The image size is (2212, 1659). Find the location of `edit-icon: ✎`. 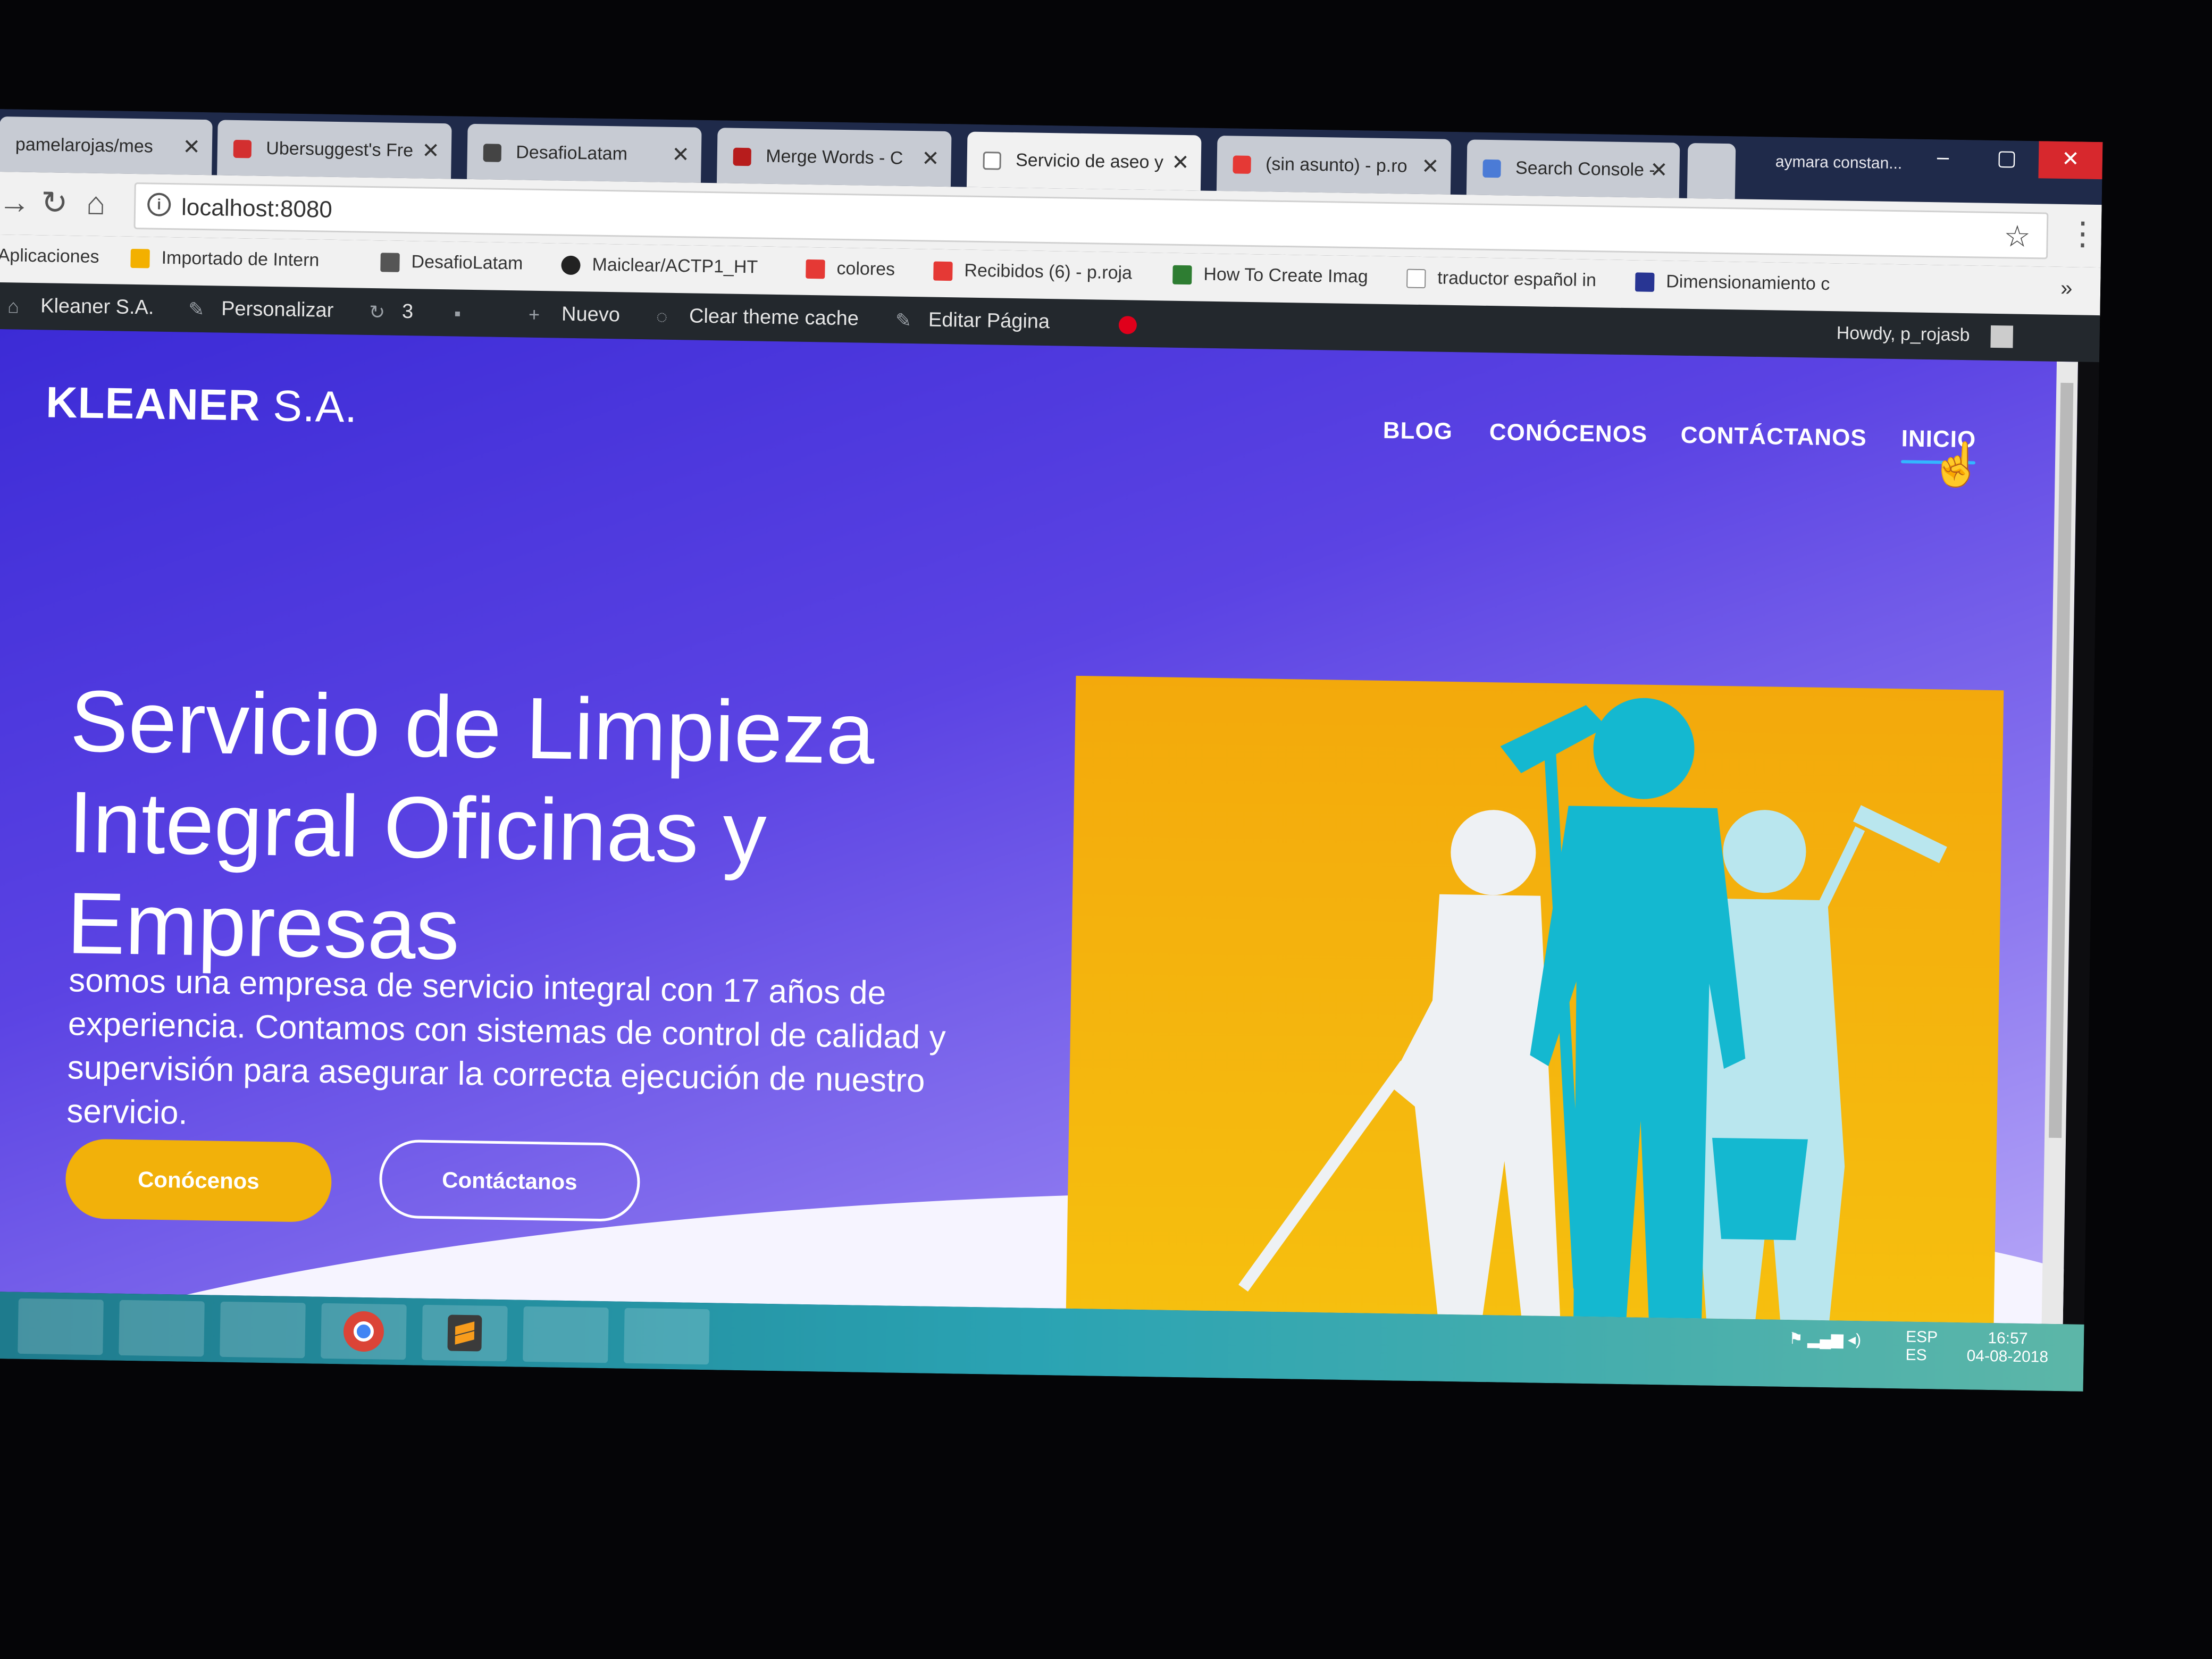

edit-icon: ✎ is located at coordinates (903, 320).